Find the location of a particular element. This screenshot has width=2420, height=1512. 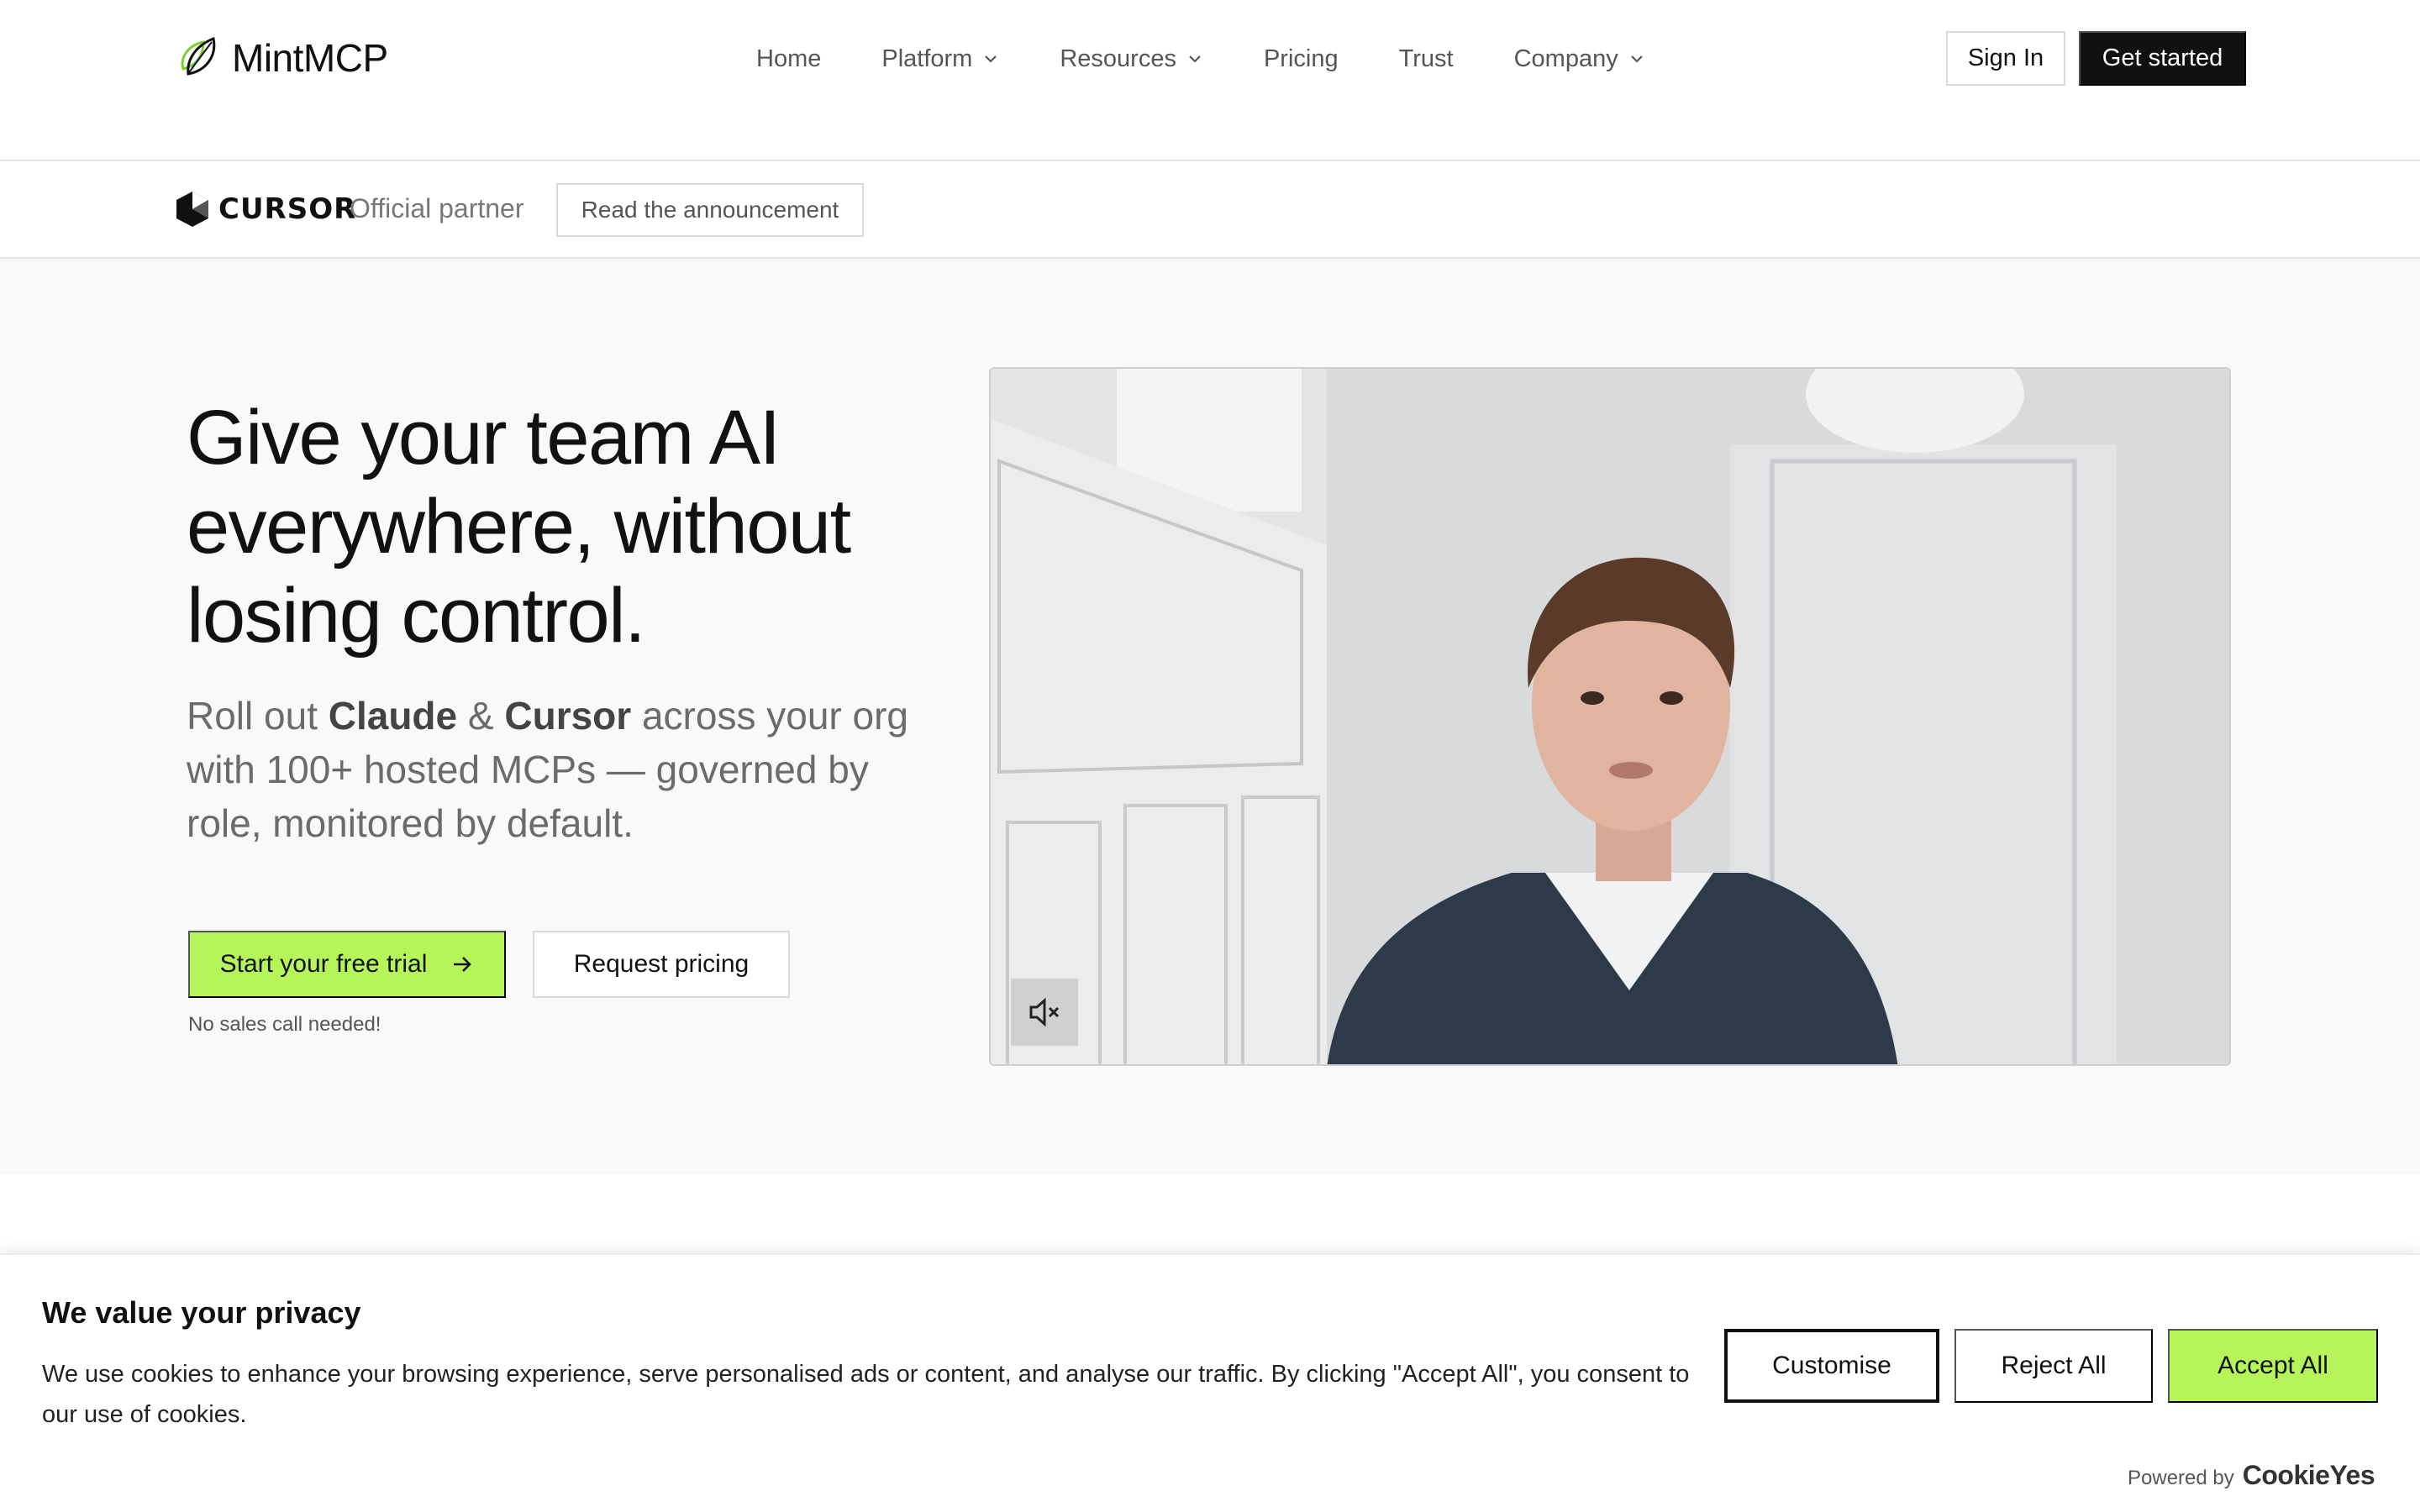

customise-button: Customise is located at coordinates (1831, 1366).